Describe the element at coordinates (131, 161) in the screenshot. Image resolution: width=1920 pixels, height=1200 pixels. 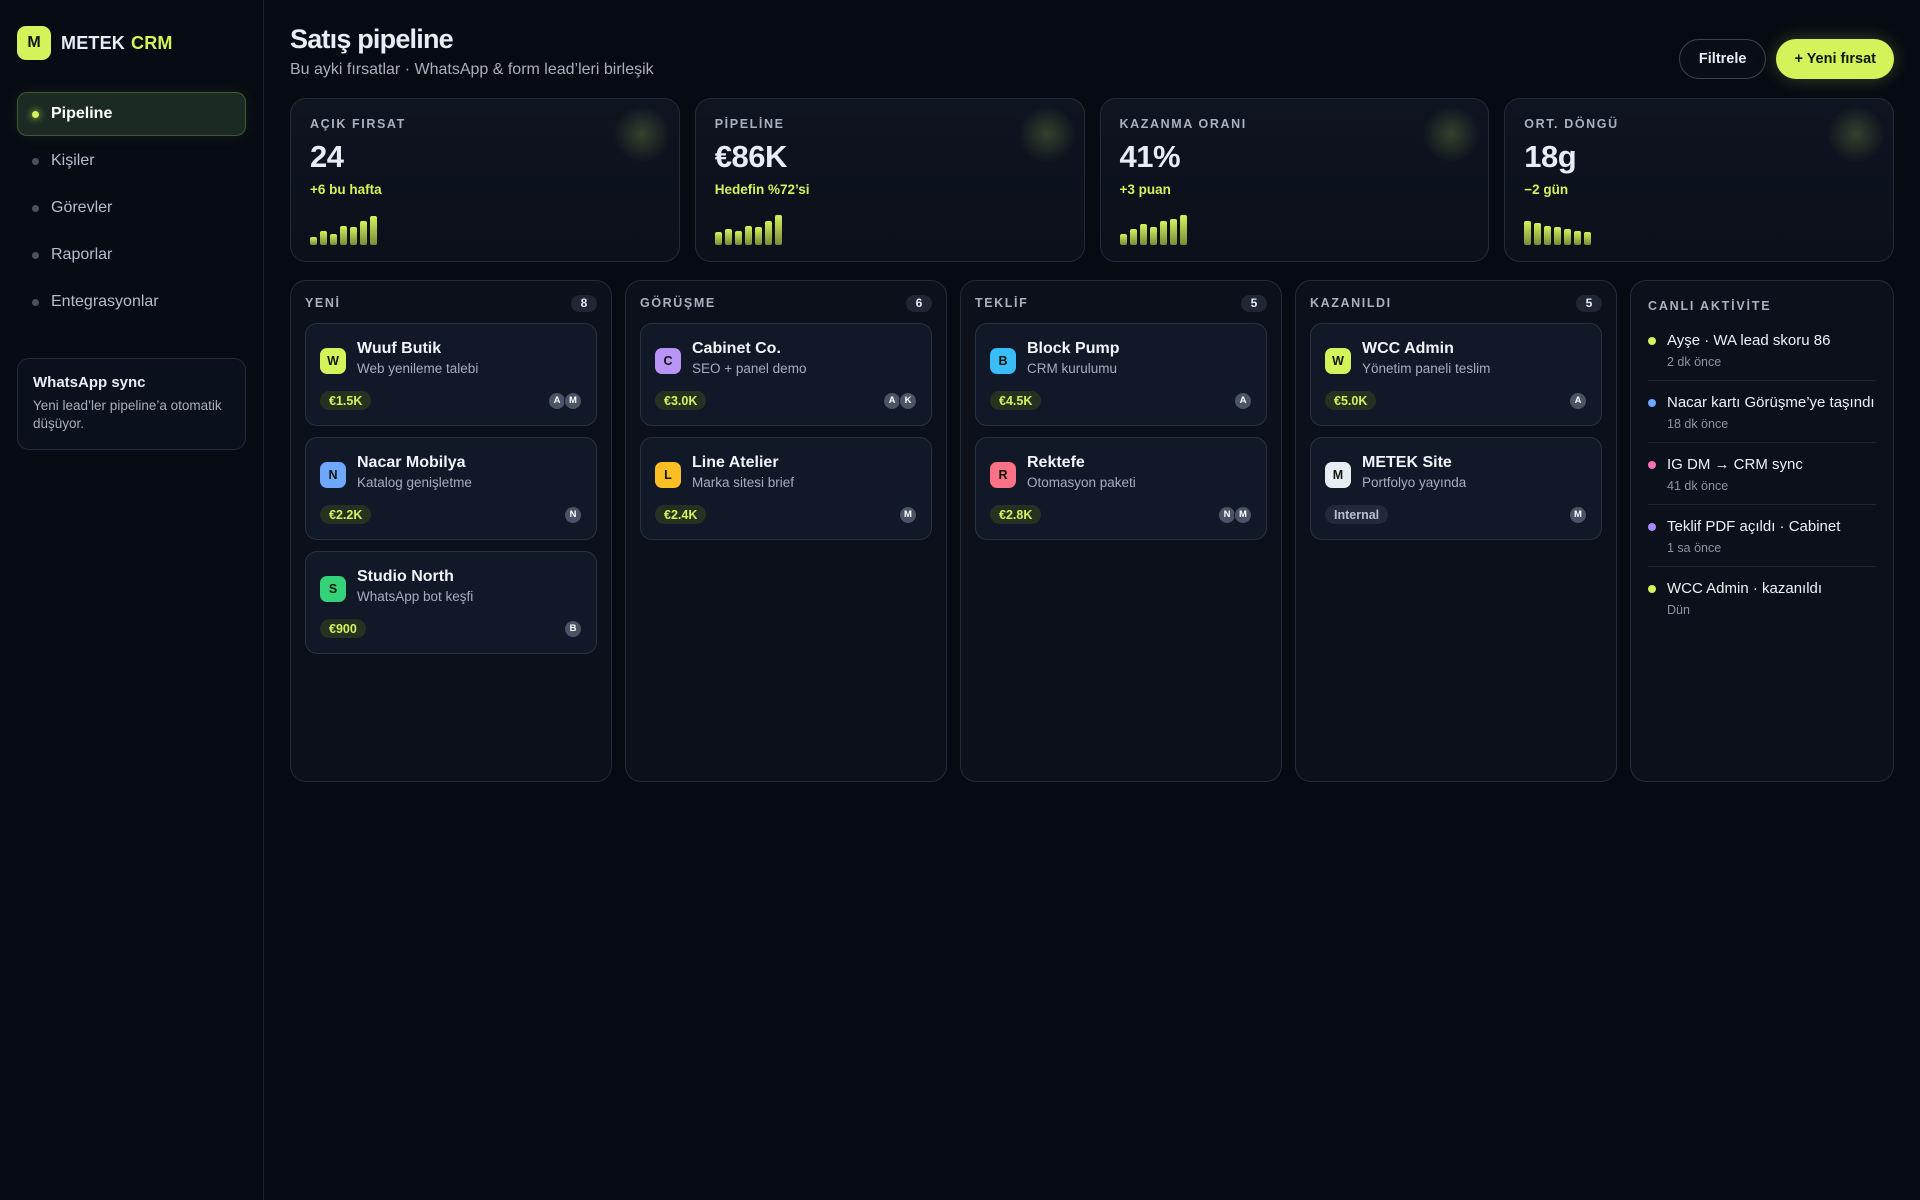
I see `sidebar-item-kişiler: Kişiler` at that location.